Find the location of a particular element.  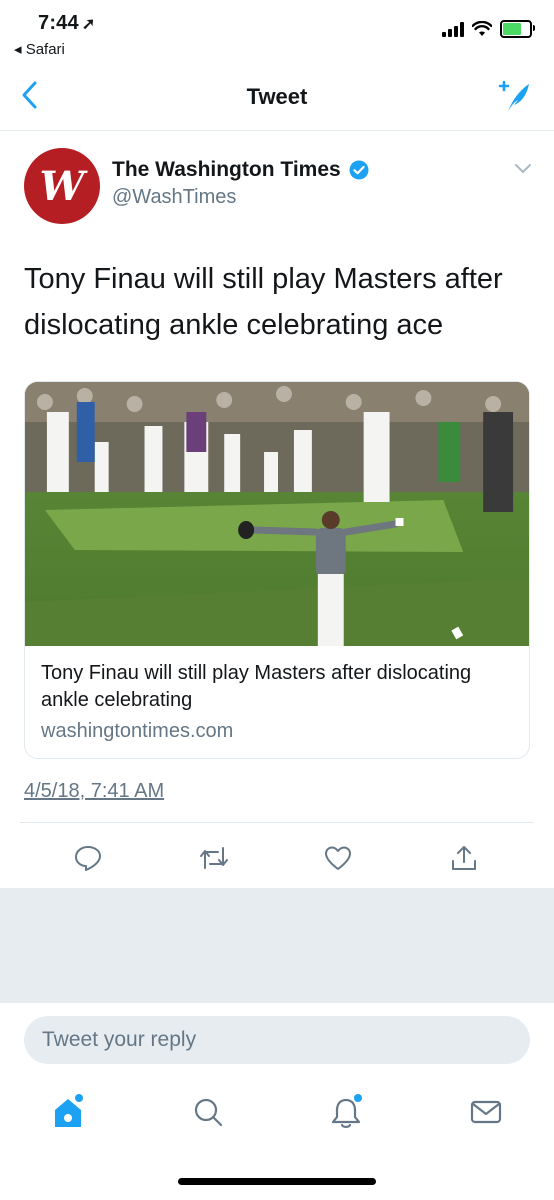

reply-button is located at coordinates (88, 858).